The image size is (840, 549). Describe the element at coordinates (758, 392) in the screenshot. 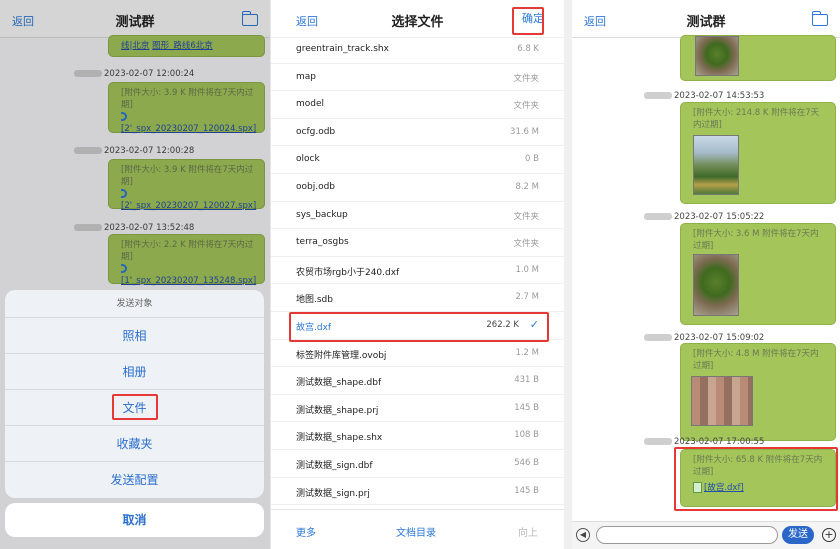

I see `message-bubble: [附件大小: 4.8 M 附件将在7天内过期]` at that location.